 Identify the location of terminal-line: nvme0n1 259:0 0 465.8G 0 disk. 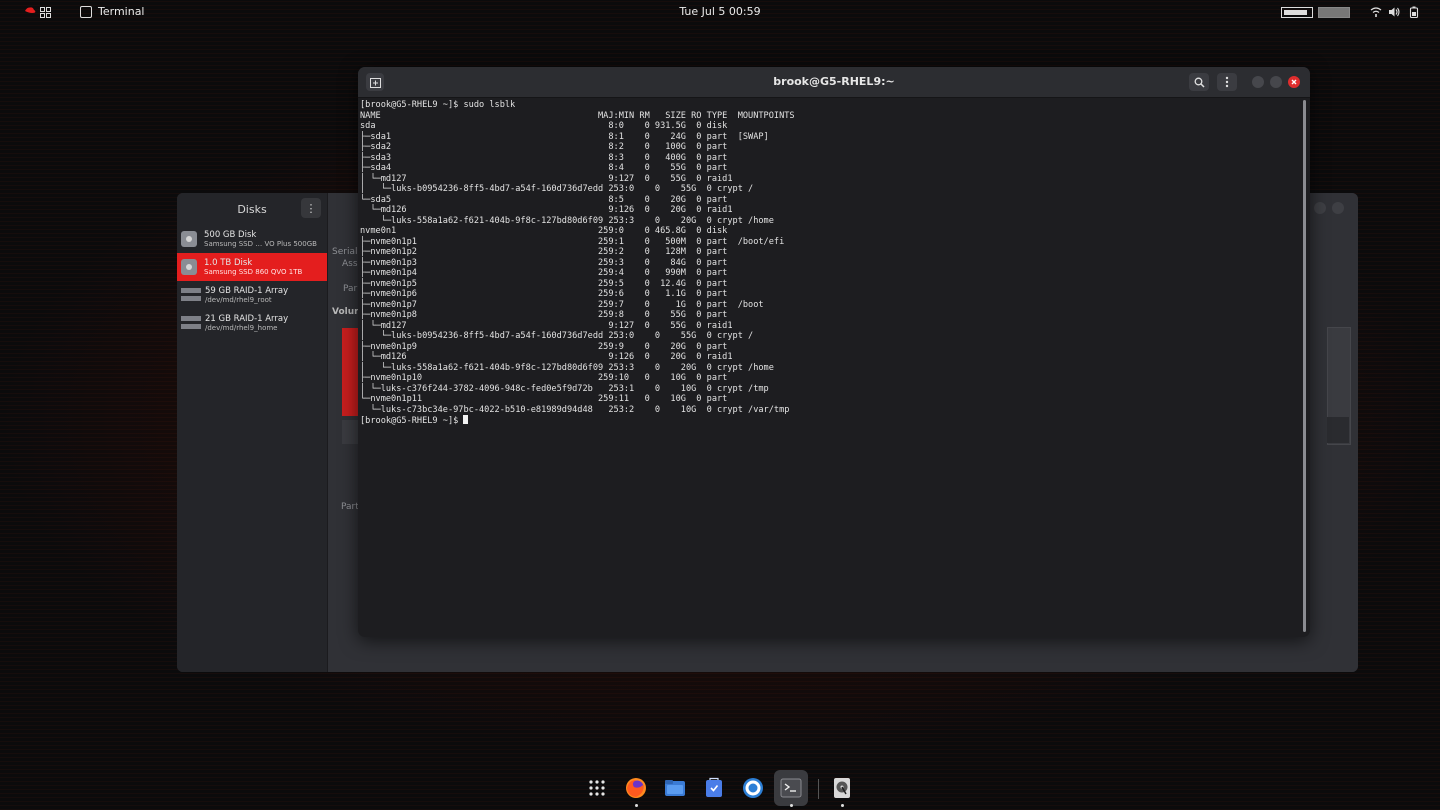
(544, 231).